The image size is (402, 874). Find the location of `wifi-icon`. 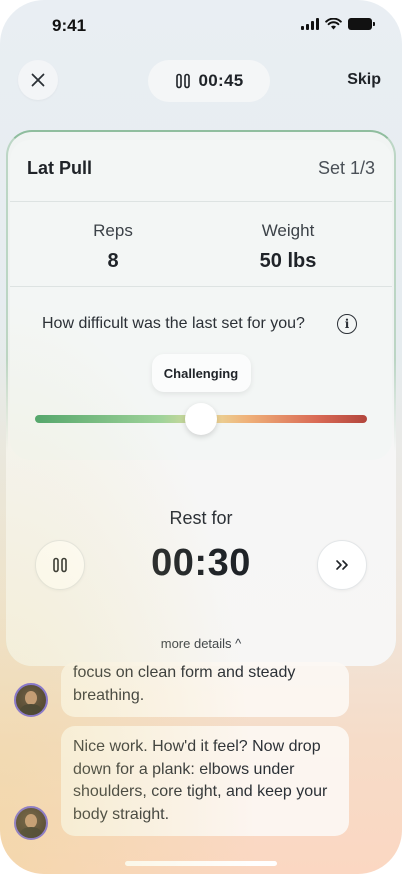

wifi-icon is located at coordinates (333, 24).